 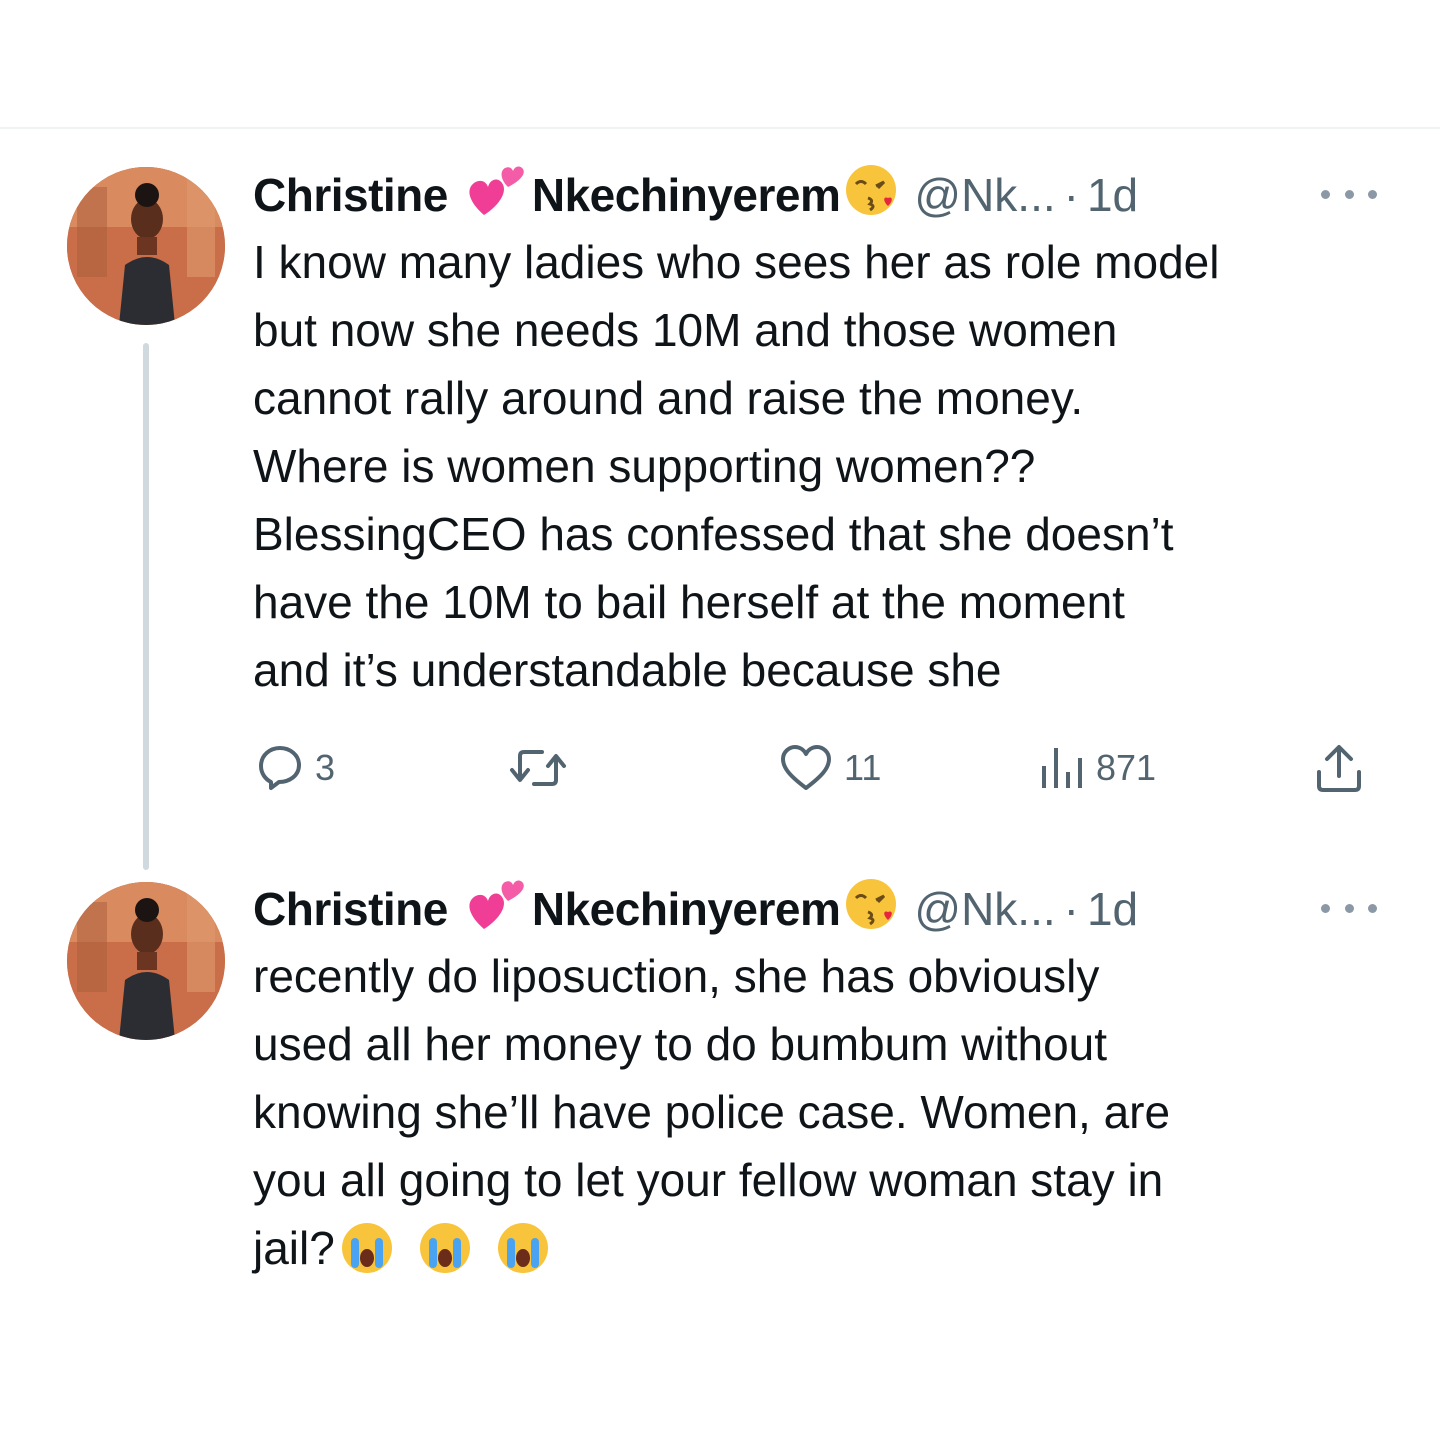 I want to click on thread-line, so click(x=146, y=606).